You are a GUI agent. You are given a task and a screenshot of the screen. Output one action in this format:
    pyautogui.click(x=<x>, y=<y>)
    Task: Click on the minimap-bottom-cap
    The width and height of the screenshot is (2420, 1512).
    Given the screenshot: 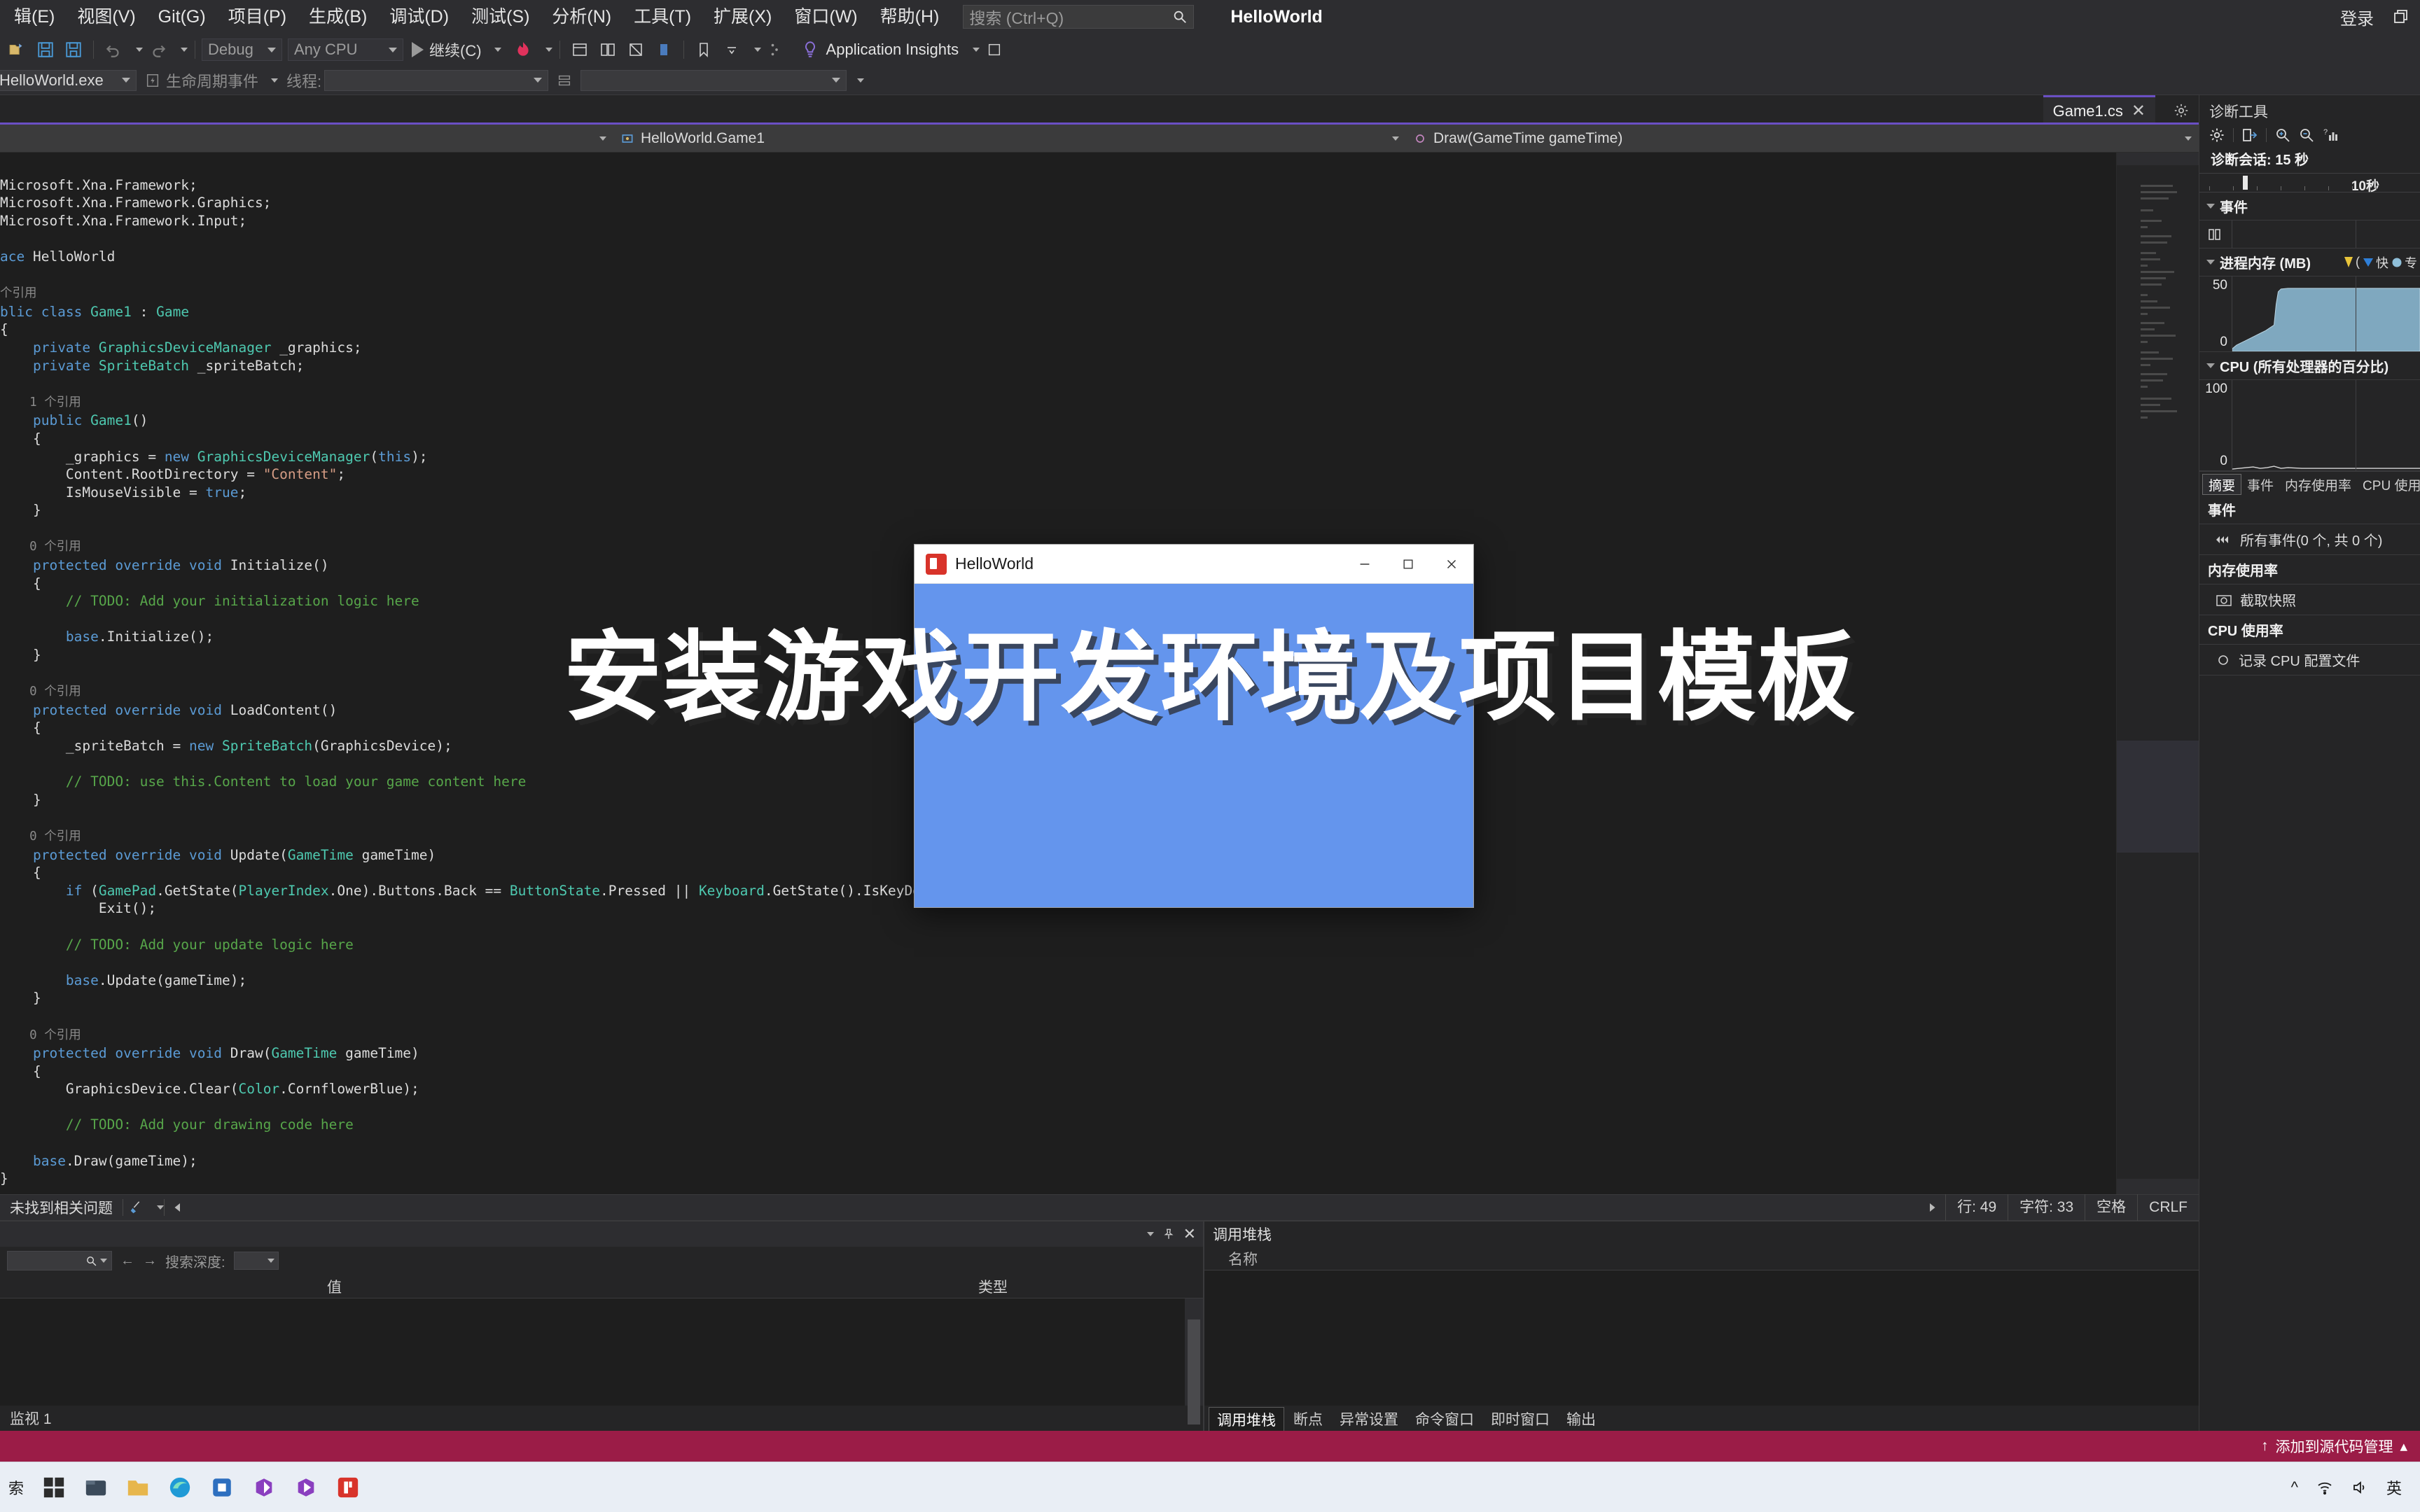 What is the action you would take?
    pyautogui.click(x=2158, y=1186)
    